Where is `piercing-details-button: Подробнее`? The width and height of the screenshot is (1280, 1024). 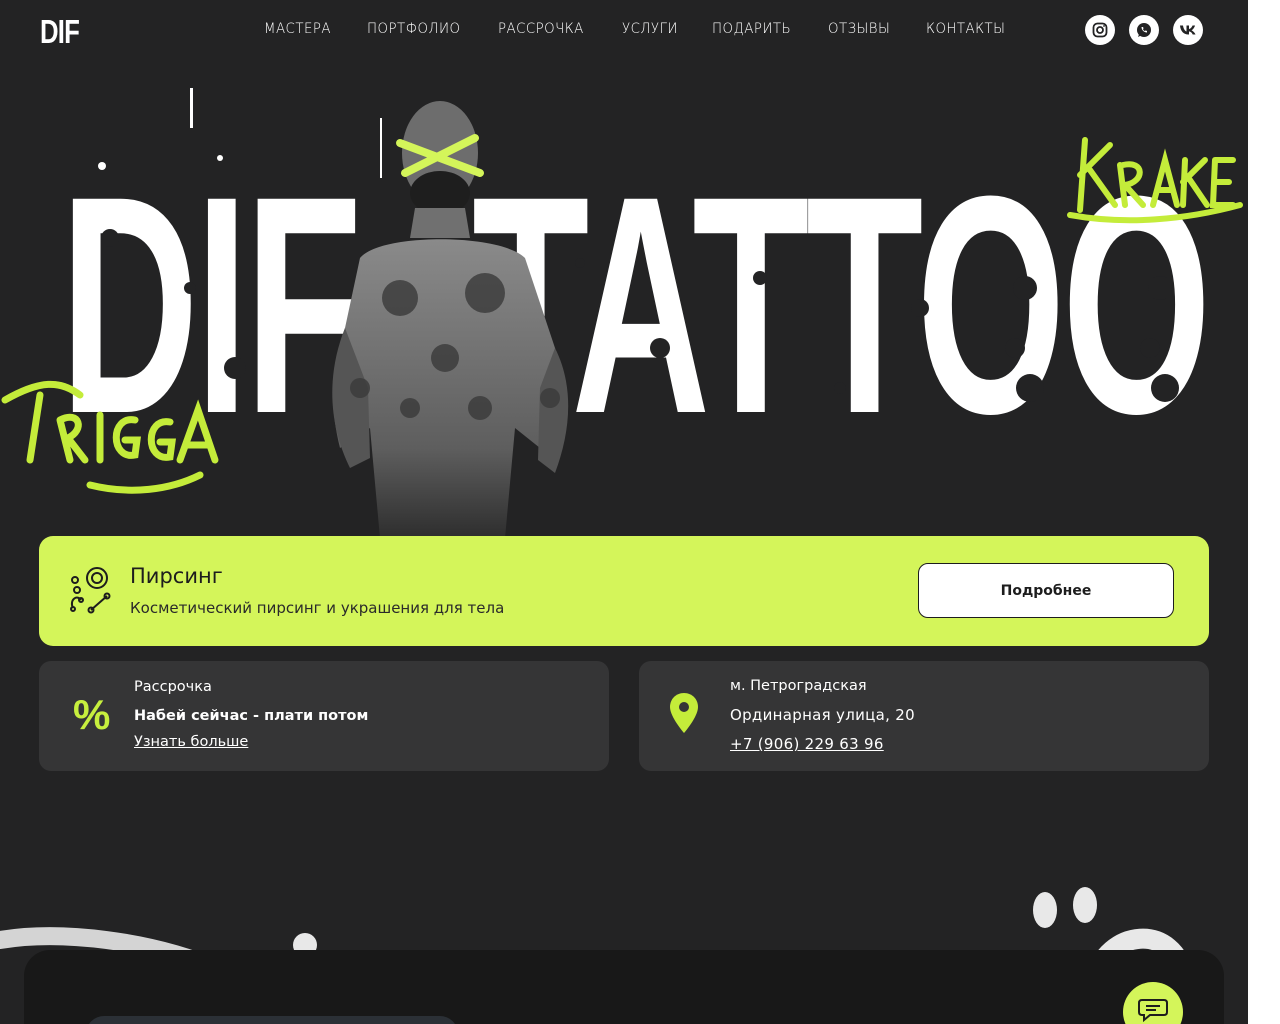
piercing-details-button: Подробнее is located at coordinates (1046, 590).